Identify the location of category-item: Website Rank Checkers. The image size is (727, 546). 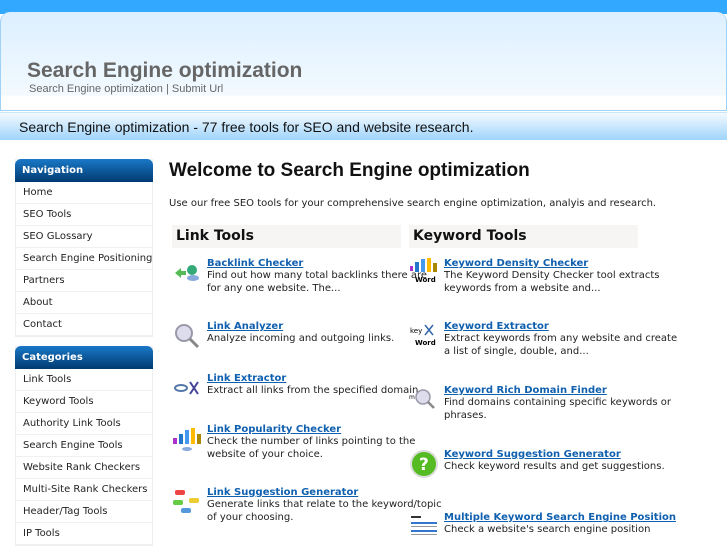
(84, 468).